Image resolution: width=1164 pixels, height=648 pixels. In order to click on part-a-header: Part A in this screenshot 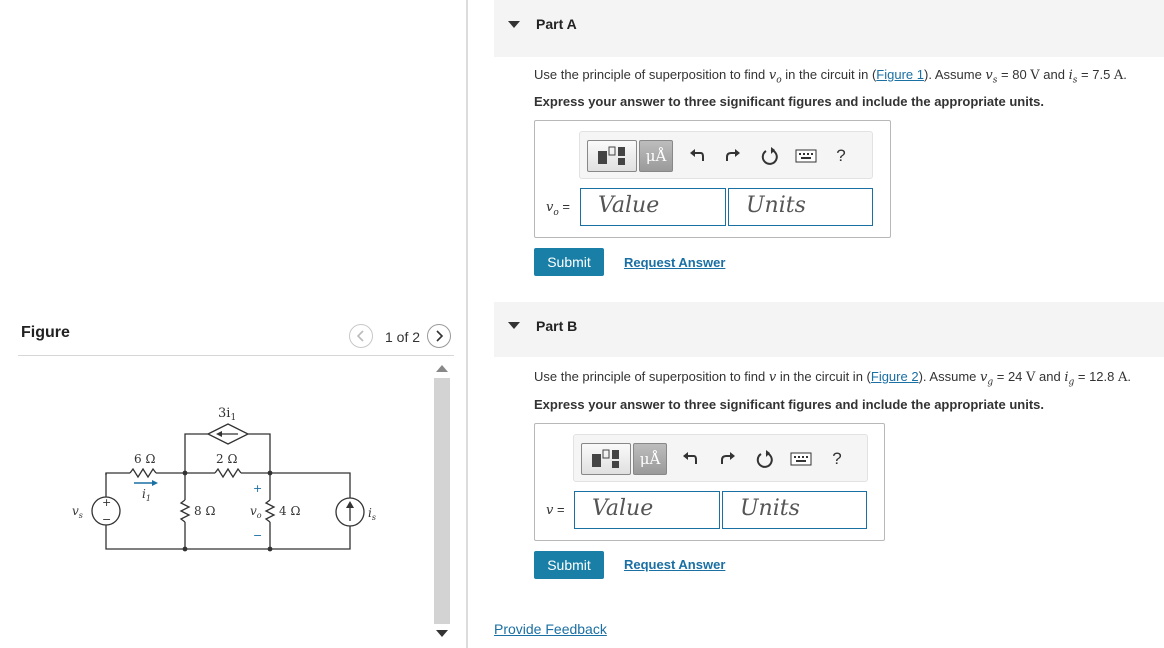, I will do `click(829, 28)`.